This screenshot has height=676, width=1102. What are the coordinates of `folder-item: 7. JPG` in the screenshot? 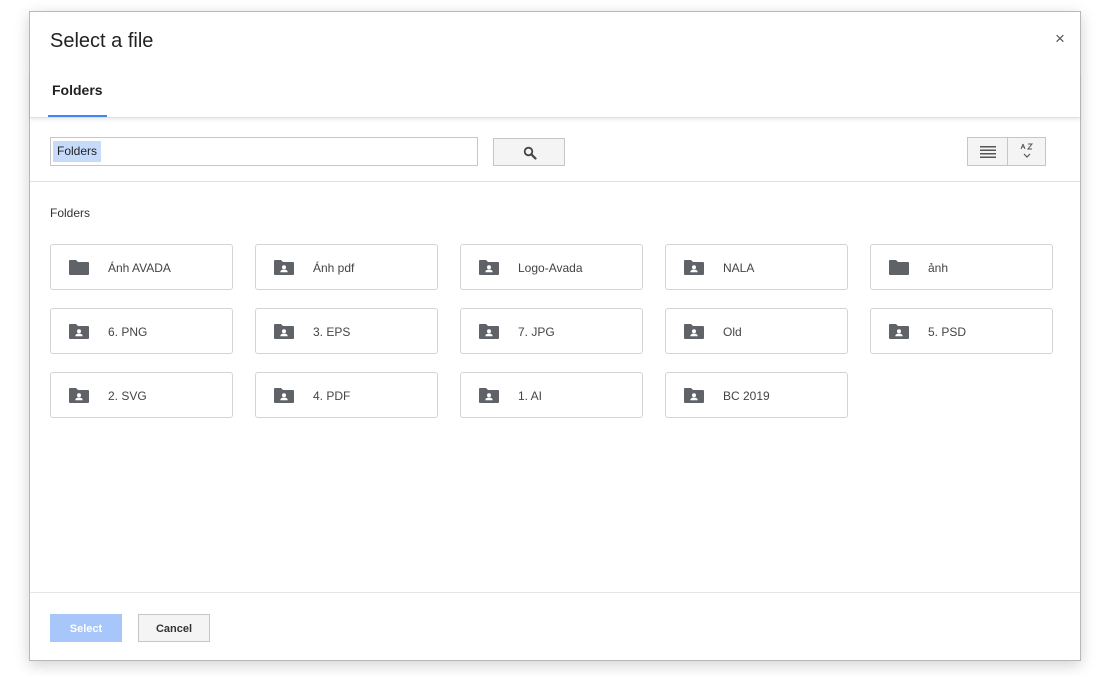 It's located at (551, 331).